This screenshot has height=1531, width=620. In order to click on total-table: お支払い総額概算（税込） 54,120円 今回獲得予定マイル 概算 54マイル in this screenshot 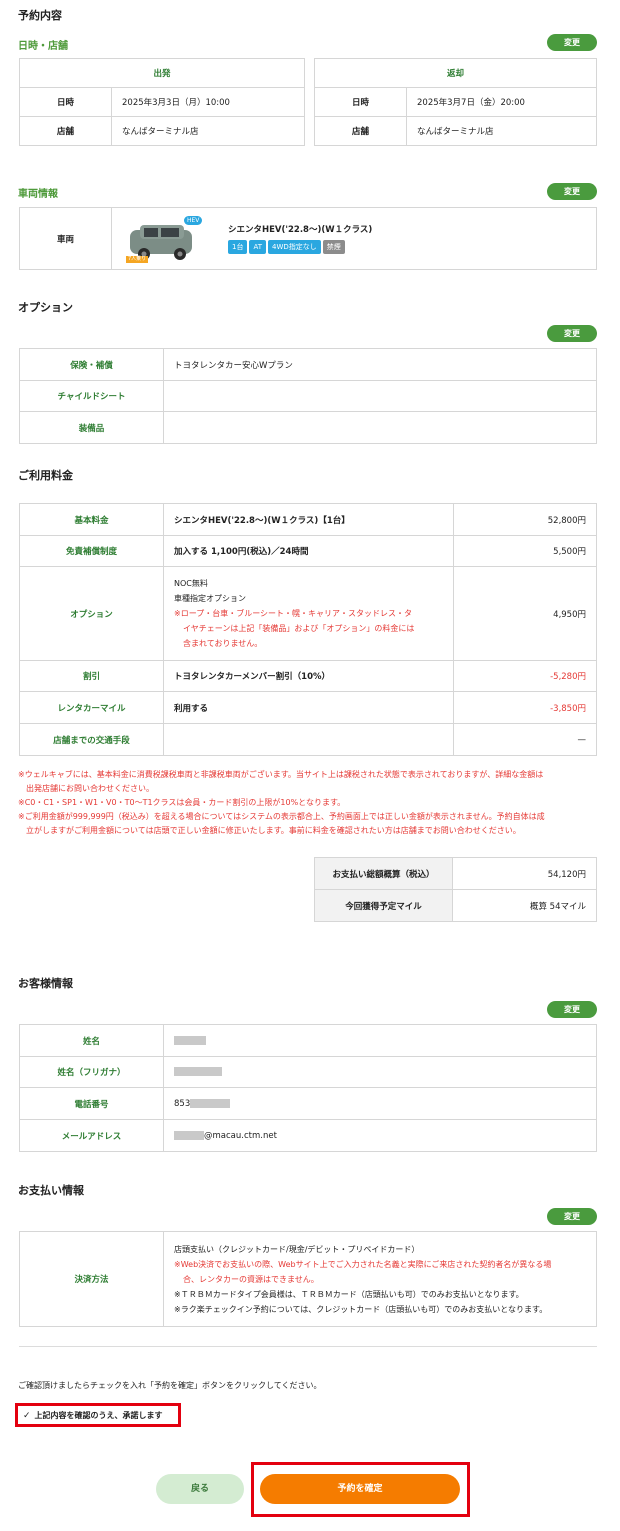, I will do `click(455, 889)`.